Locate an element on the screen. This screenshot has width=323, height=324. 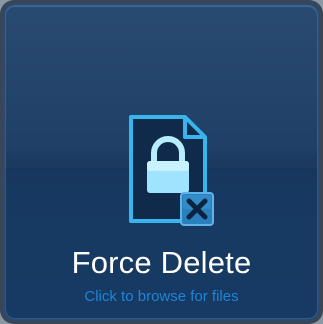
locked-file-delete-icon is located at coordinates (173, 172).